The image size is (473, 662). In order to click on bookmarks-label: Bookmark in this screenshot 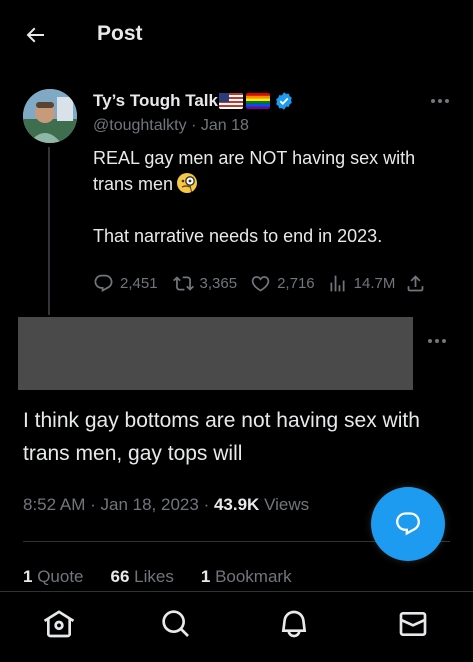, I will do `click(253, 576)`.